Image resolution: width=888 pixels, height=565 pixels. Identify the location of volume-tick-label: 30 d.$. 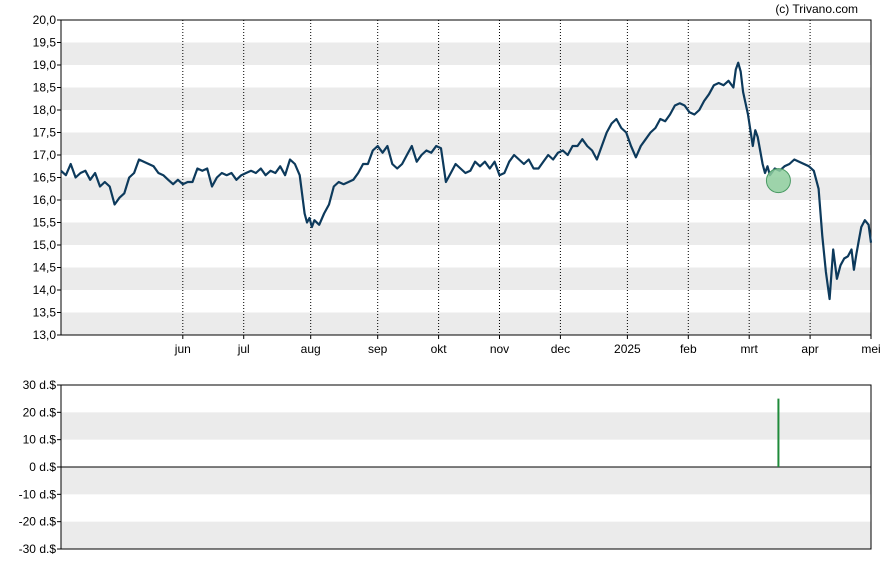
(40, 385).